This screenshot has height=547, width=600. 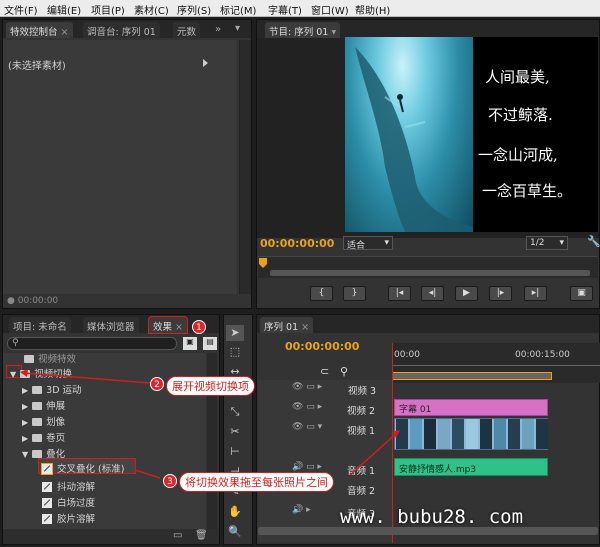 What do you see at coordinates (256, 482) in the screenshot?
I see `step-3-callout: 将切换效果拖至每张照片之间` at bounding box center [256, 482].